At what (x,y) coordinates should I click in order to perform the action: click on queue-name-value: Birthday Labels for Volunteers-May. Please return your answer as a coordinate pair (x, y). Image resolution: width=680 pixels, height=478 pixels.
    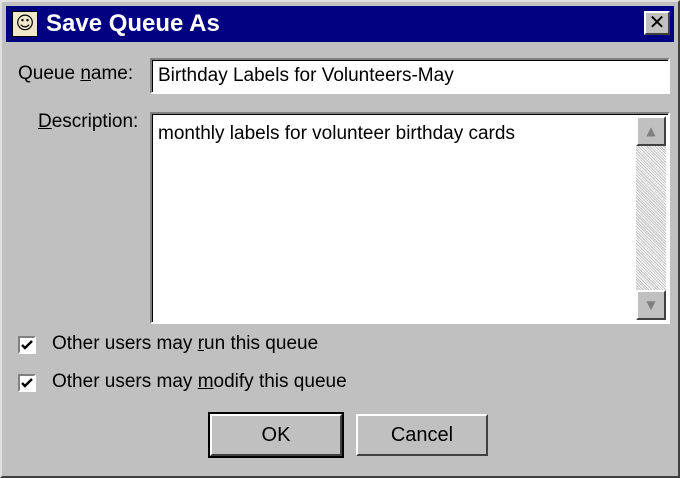
    Looking at the image, I should click on (306, 76).